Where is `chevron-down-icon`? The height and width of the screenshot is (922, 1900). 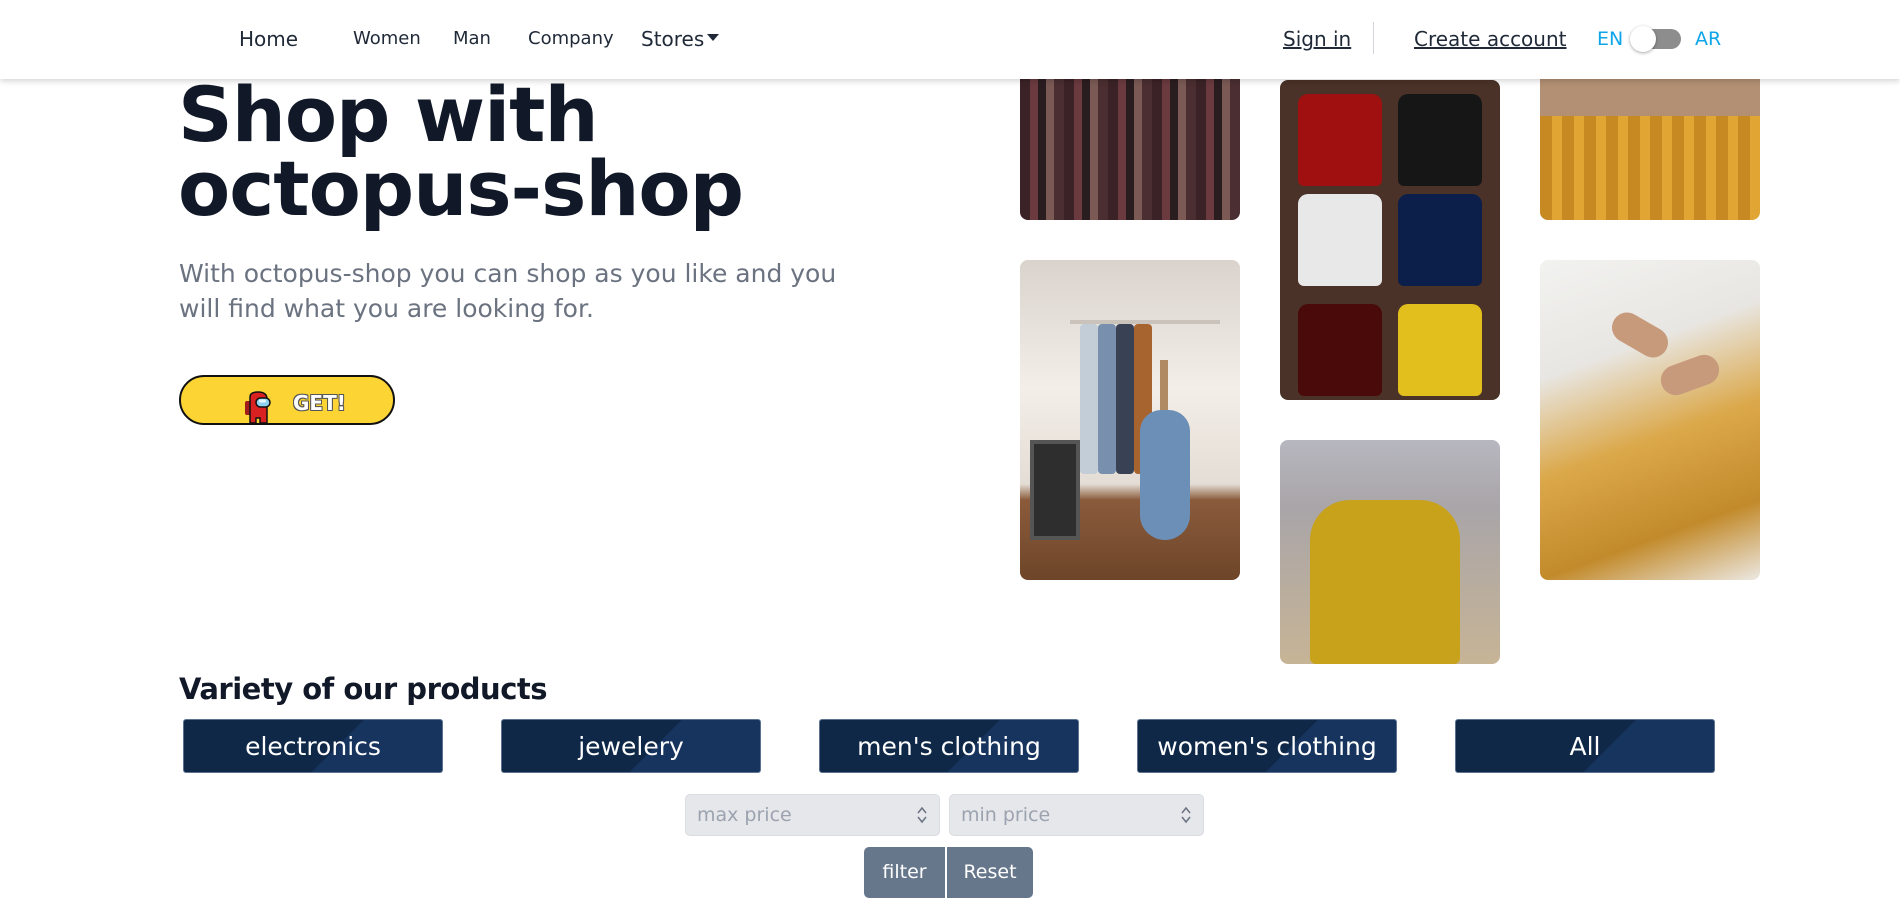
chevron-down-icon is located at coordinates (713, 37).